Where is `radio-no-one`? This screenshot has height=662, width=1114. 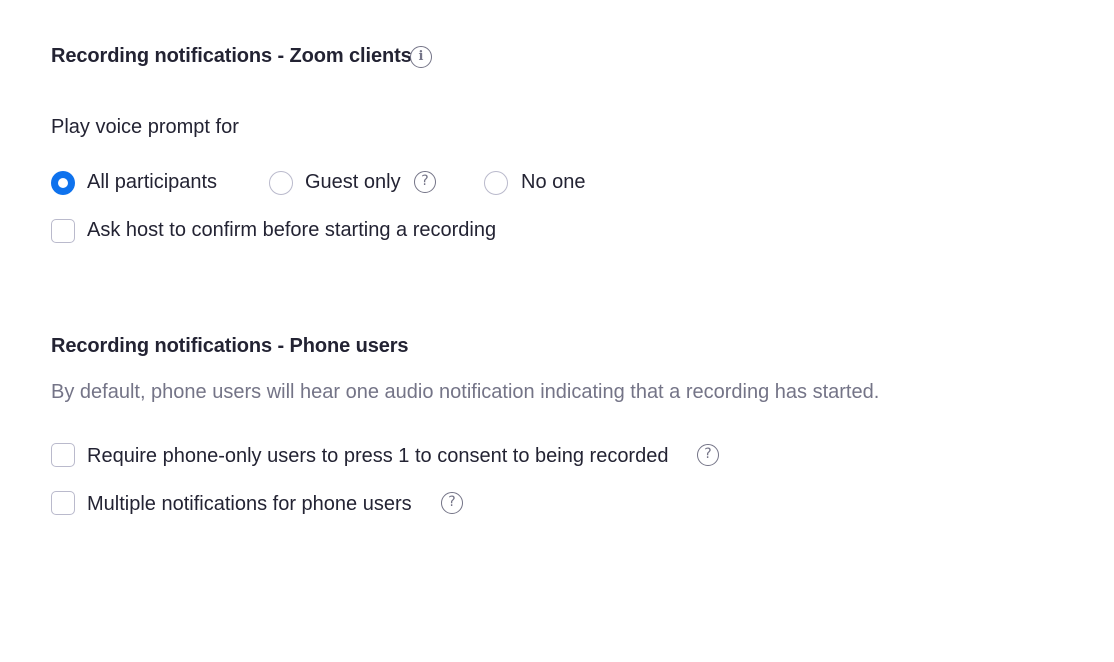 radio-no-one is located at coordinates (496, 183).